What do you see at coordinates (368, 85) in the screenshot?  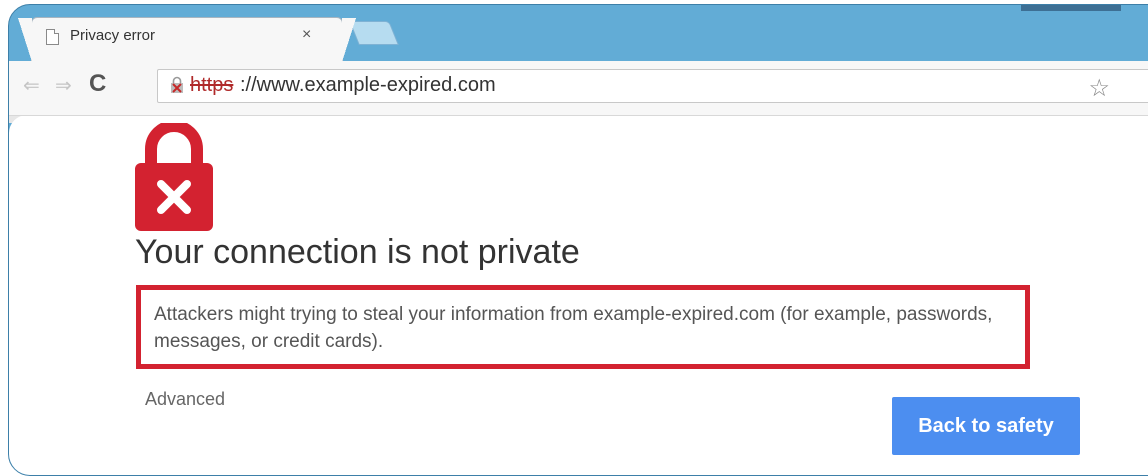 I see `url-host: ://www.example-expired.com` at bounding box center [368, 85].